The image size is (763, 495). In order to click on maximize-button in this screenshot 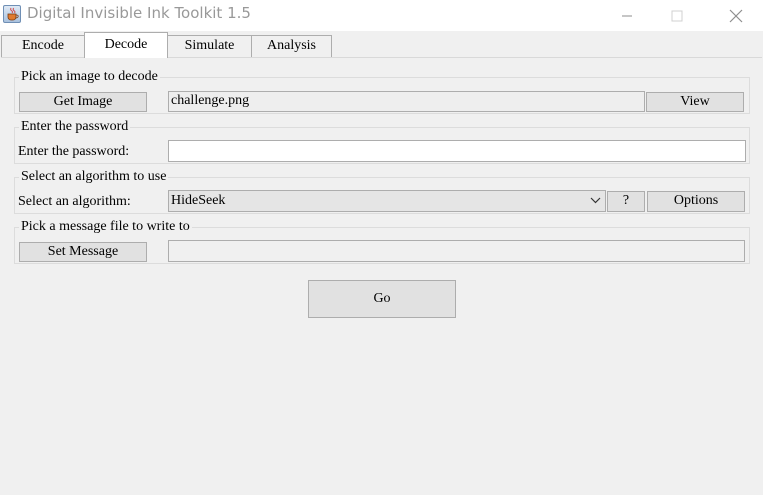, I will do `click(677, 15)`.